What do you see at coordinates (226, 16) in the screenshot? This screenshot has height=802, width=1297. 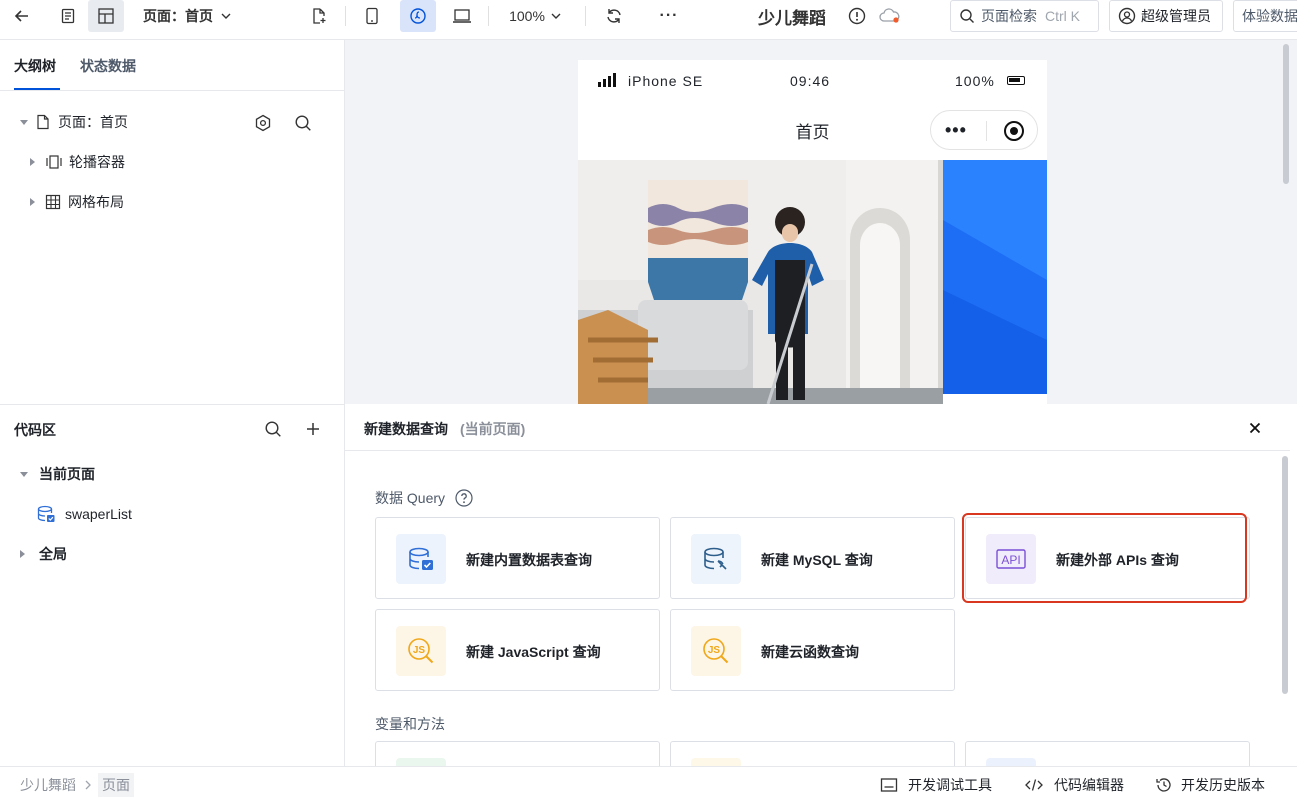 I see `chevron-down-icon` at bounding box center [226, 16].